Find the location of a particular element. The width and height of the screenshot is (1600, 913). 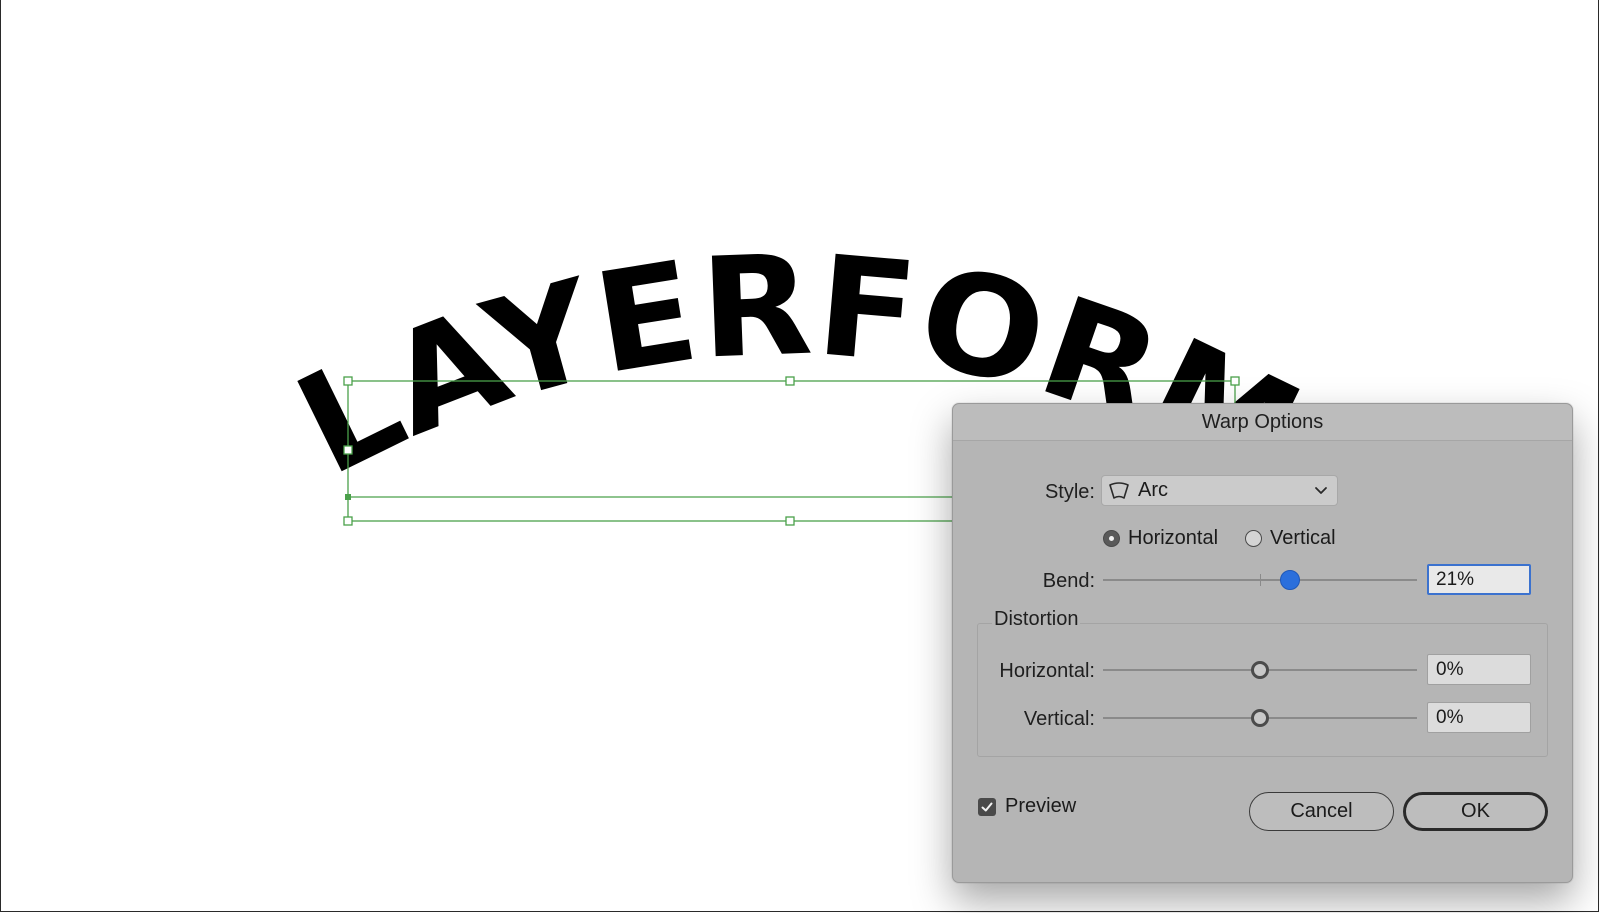

distortion-horizontal-input: 0% is located at coordinates (1479, 669).